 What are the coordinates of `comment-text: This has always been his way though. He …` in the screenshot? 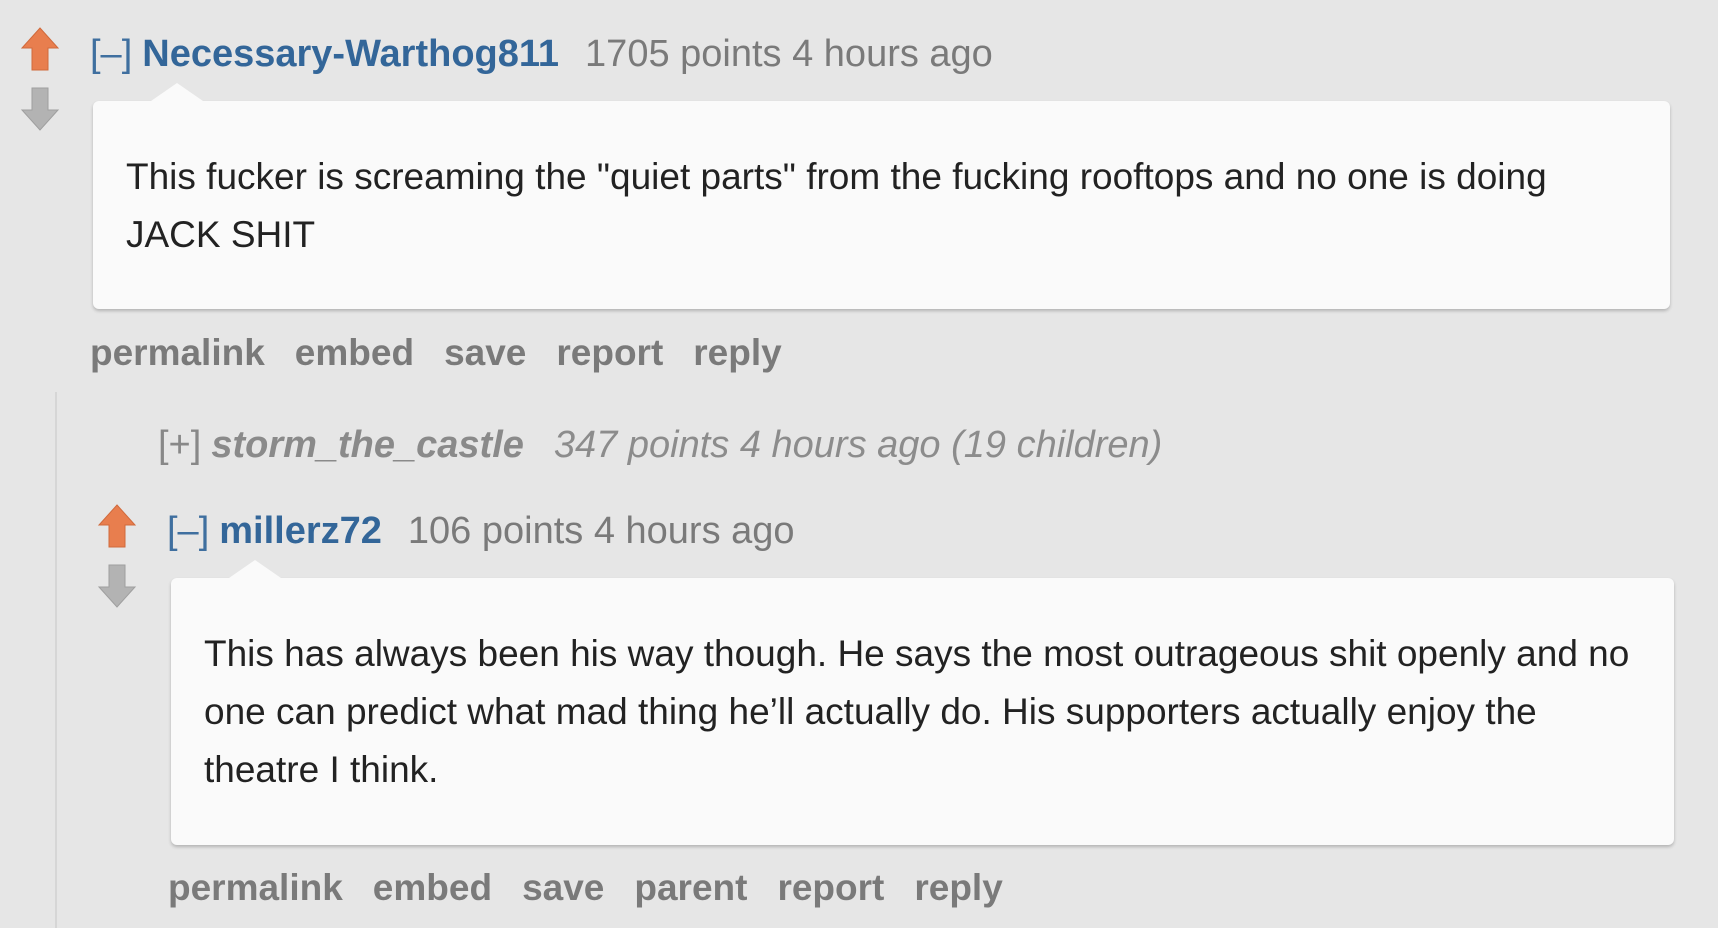 It's located at (917, 711).